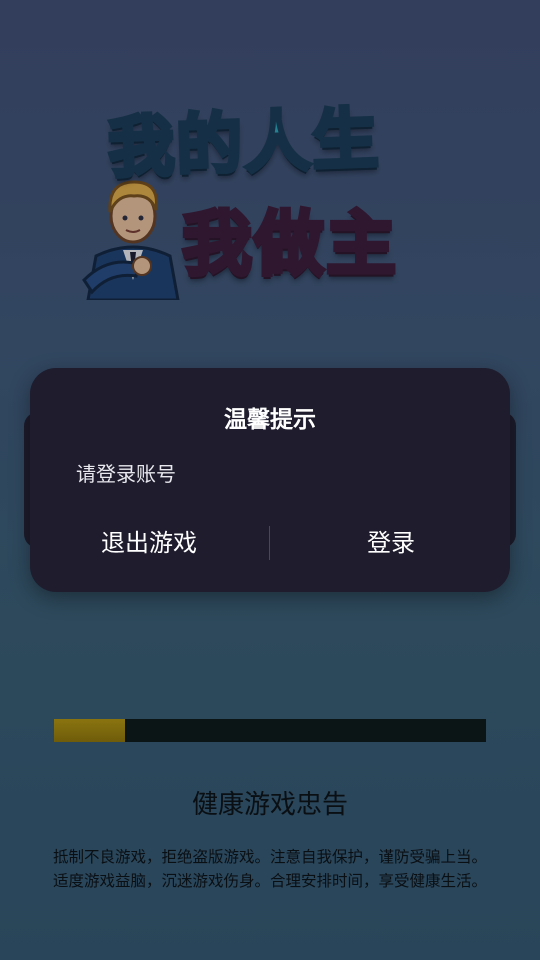 This screenshot has width=540, height=960. I want to click on loading-progress-bar, so click(270, 730).